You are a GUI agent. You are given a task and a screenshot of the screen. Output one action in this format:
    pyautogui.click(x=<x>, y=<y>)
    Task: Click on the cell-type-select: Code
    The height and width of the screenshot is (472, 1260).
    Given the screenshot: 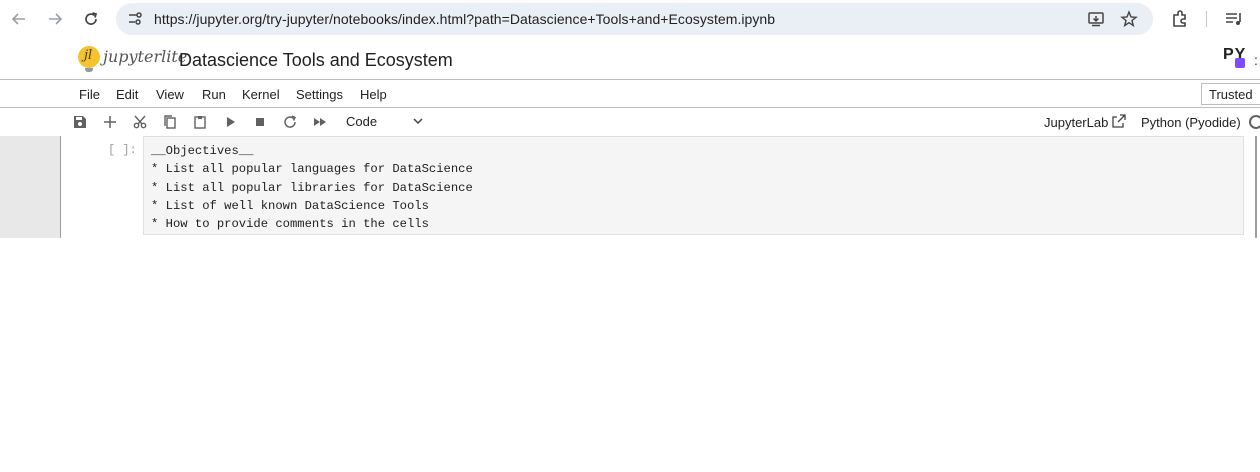 What is the action you would take?
    pyautogui.click(x=385, y=122)
    